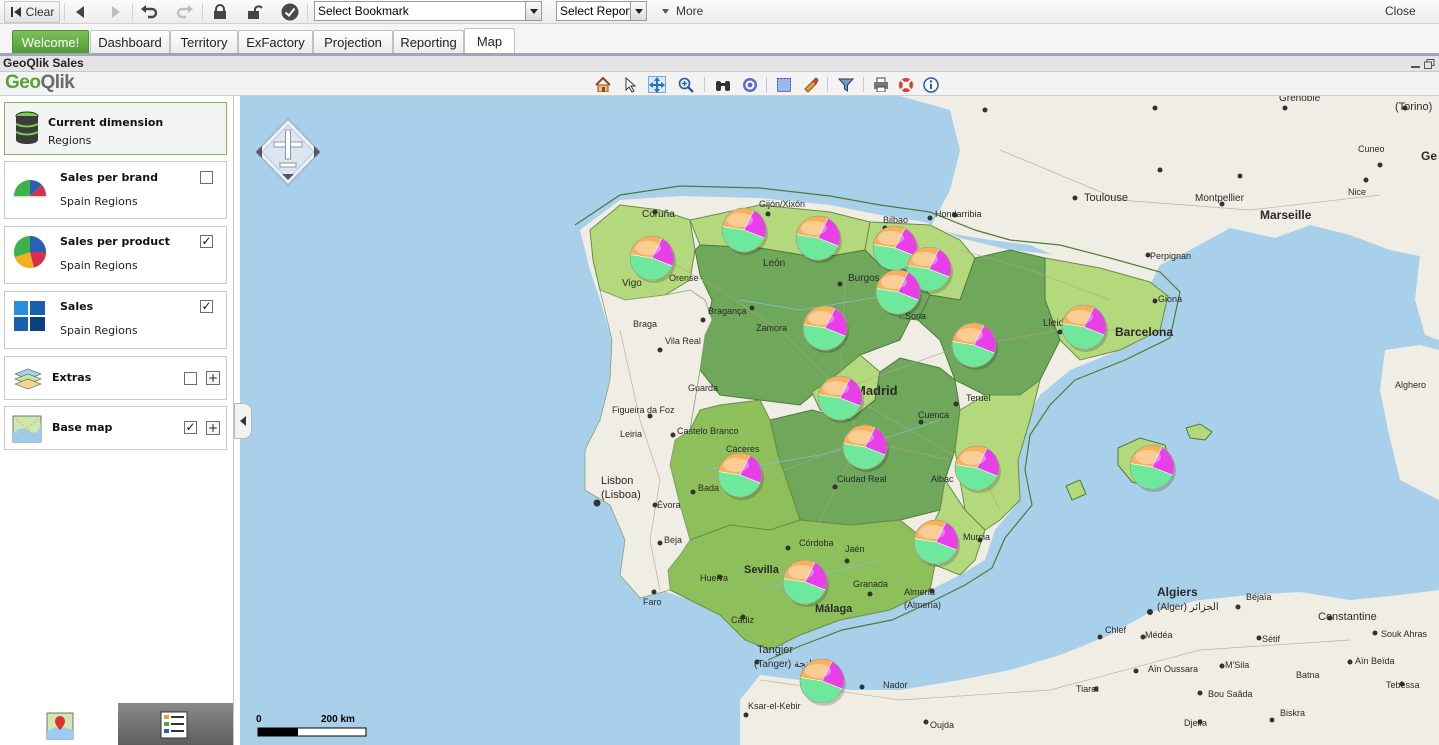 This screenshot has width=1439, height=745. Describe the element at coordinates (32, 12) in the screenshot. I see `clear-button: Clear` at that location.